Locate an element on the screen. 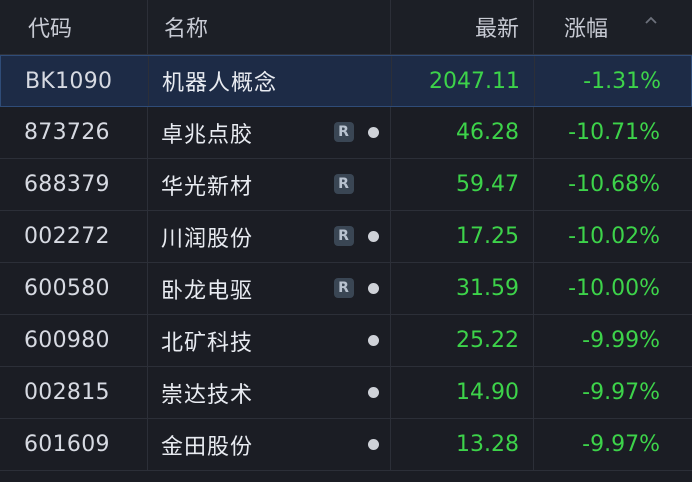 The image size is (692, 482). header-price: 最新 is located at coordinates (462, 27).